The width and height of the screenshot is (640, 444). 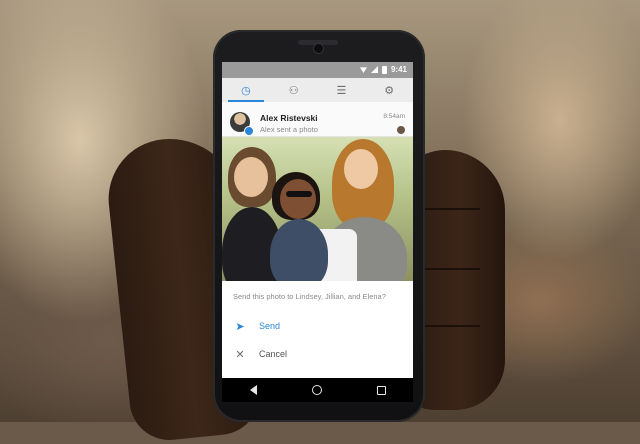 I want to click on front-camera, so click(x=318, y=48).